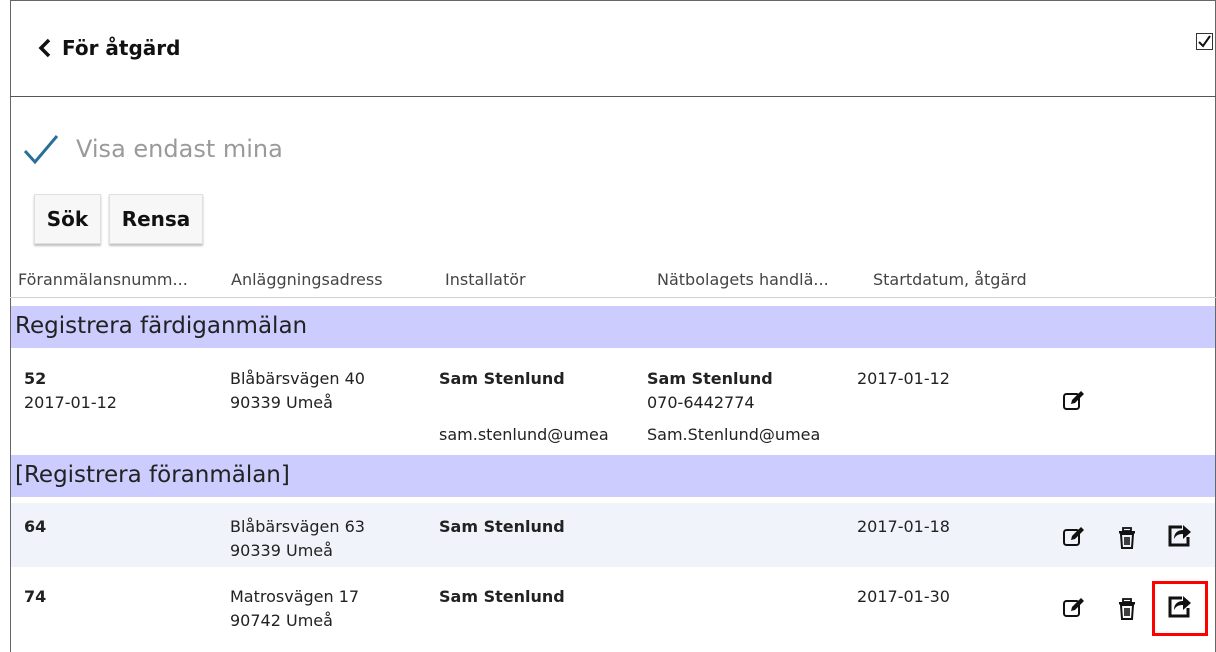  What do you see at coordinates (613, 297) in the screenshot?
I see `header-divider` at bounding box center [613, 297].